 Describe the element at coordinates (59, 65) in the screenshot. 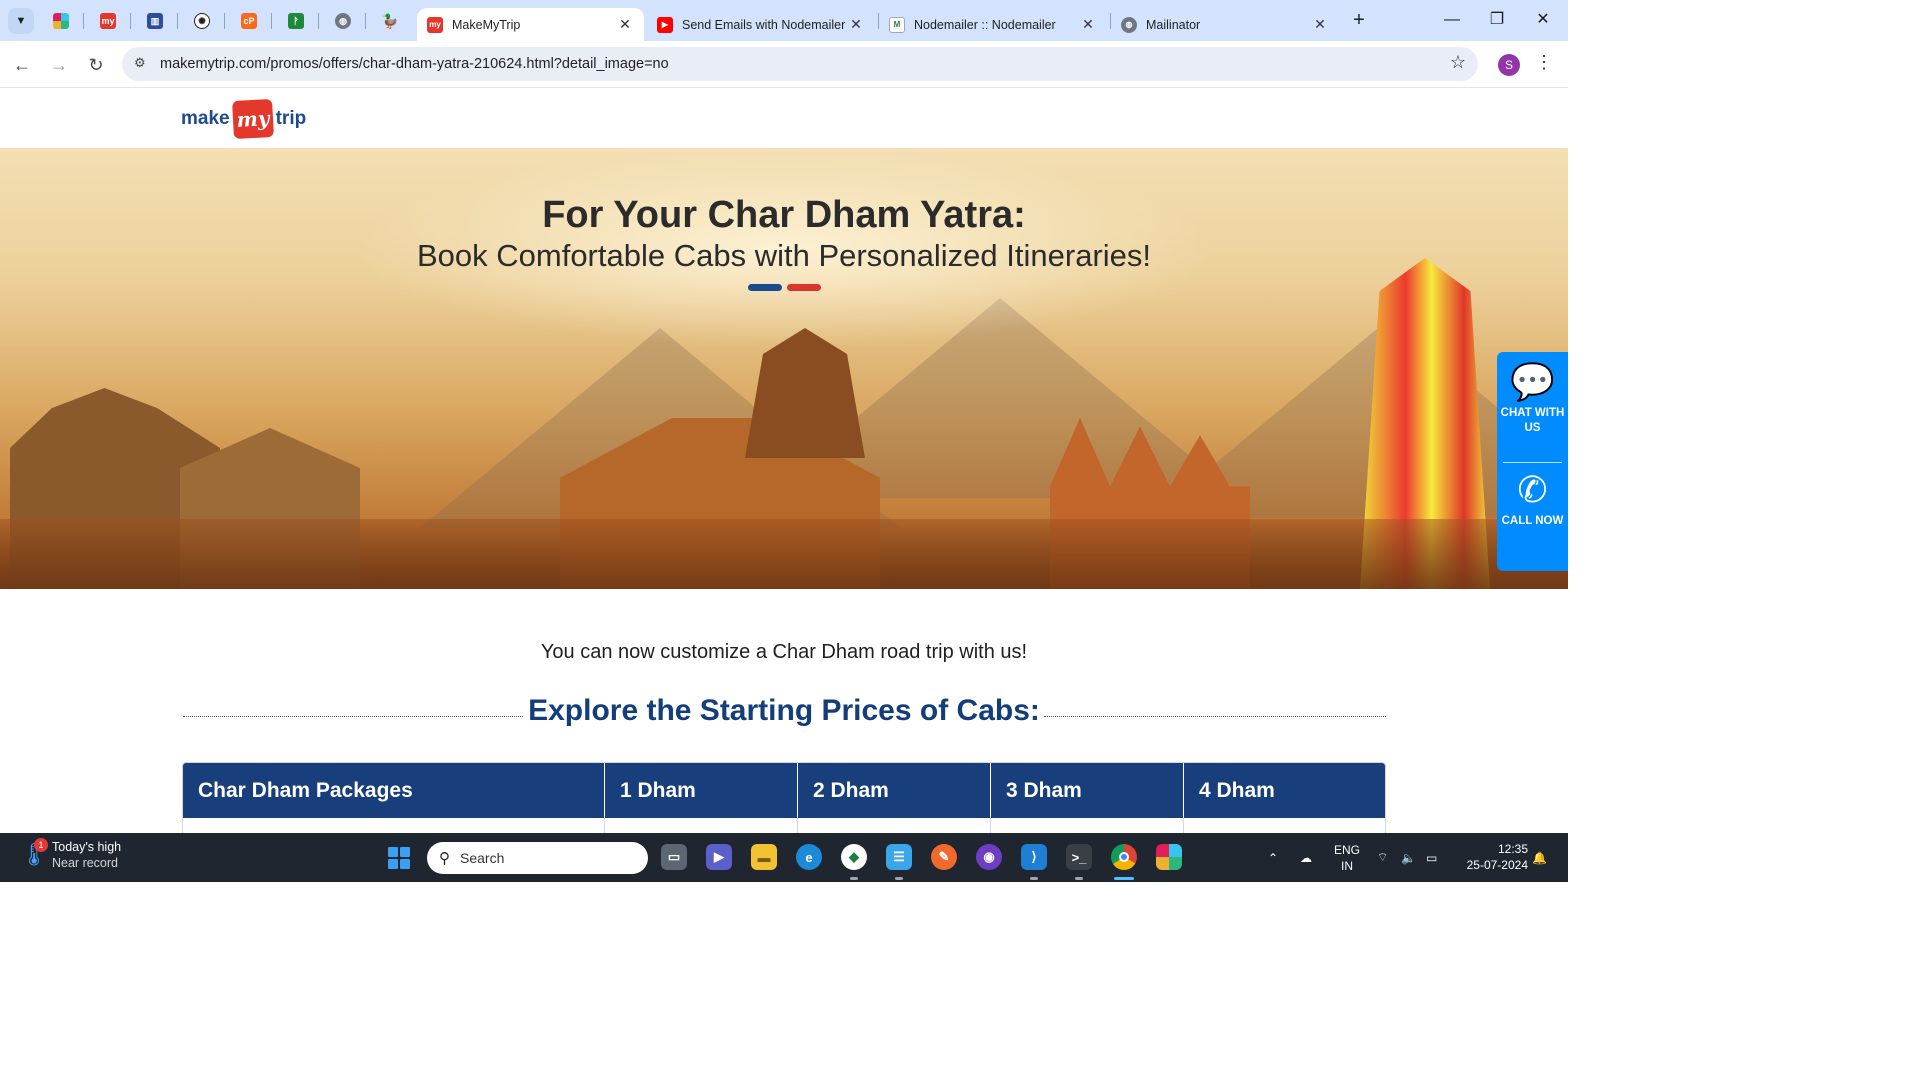

I see `forward-arrow-icon: →` at that location.